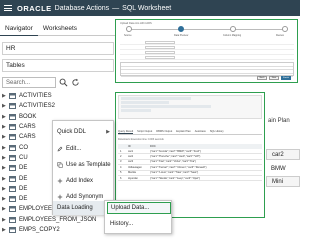  Describe the element at coordinates (283, 154) in the screenshot. I see `result-cell: car2` at that location.